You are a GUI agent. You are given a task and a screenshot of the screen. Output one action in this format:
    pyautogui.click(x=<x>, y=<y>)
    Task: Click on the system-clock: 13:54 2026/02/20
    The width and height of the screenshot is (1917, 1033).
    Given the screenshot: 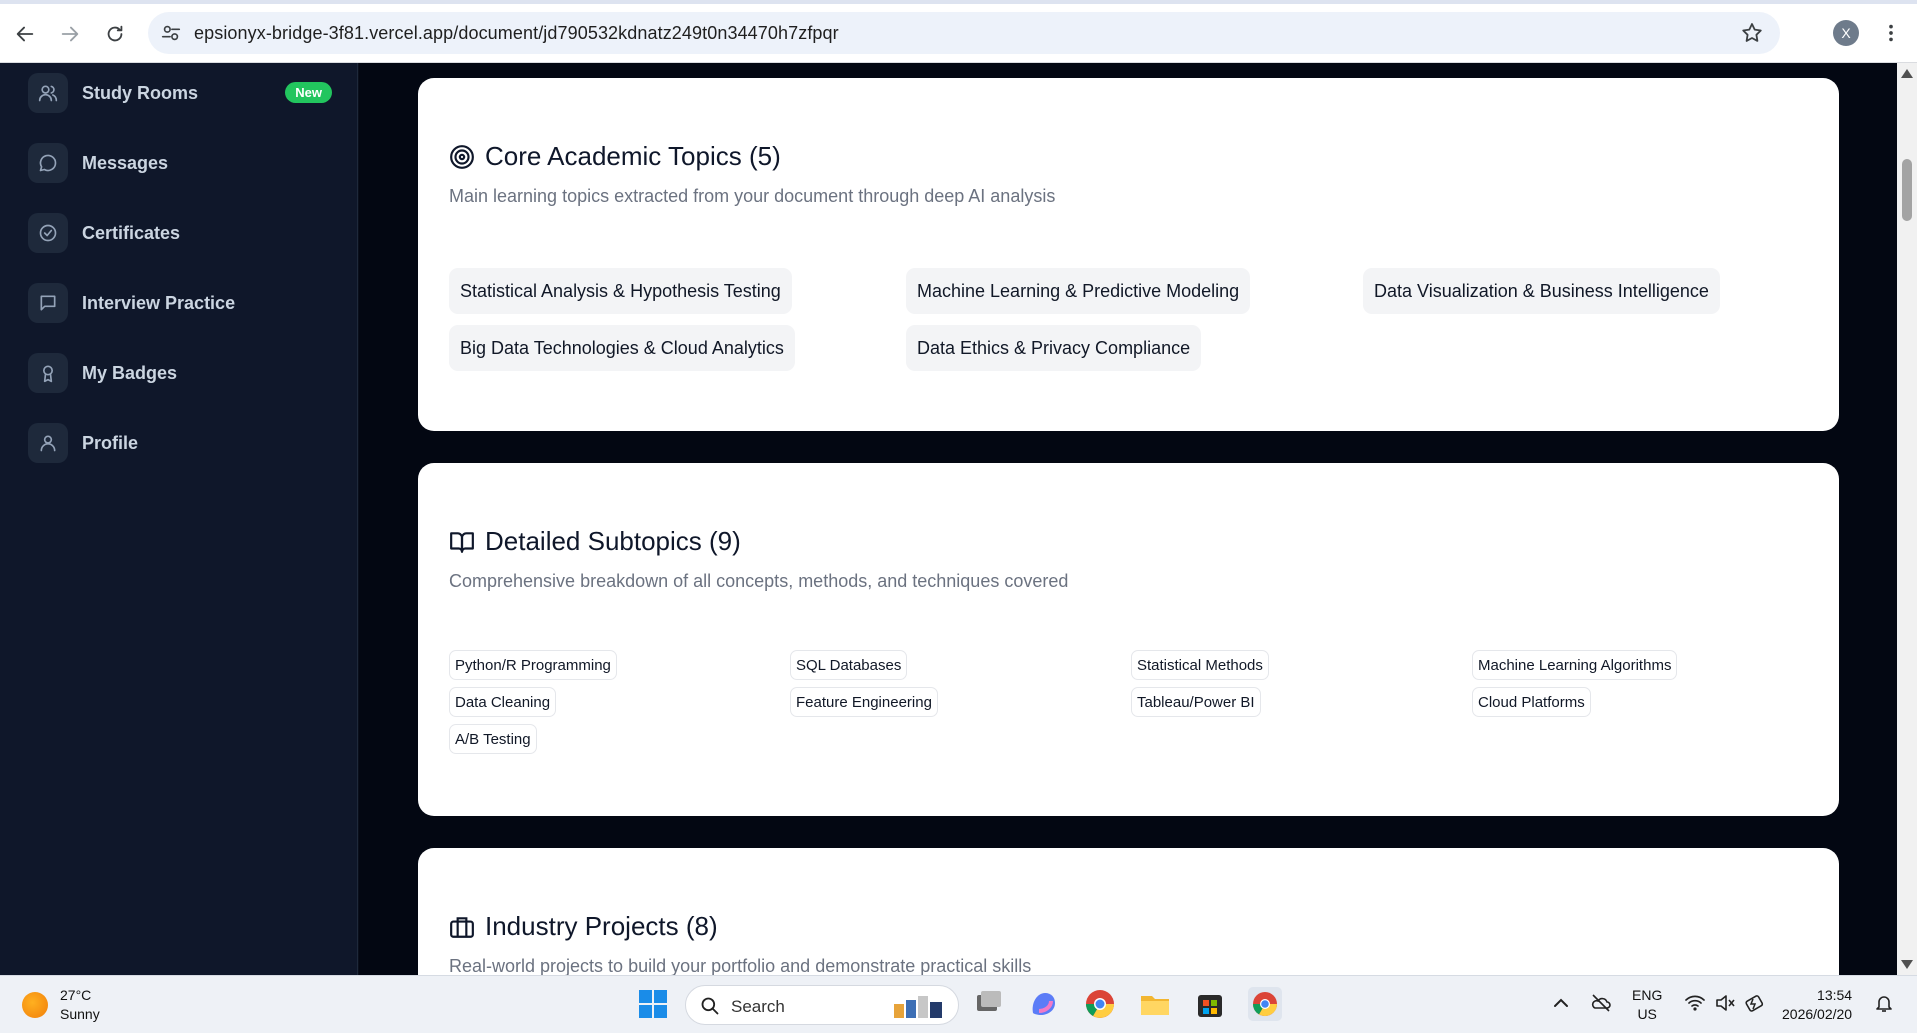 What is the action you would take?
    pyautogui.click(x=1817, y=1005)
    